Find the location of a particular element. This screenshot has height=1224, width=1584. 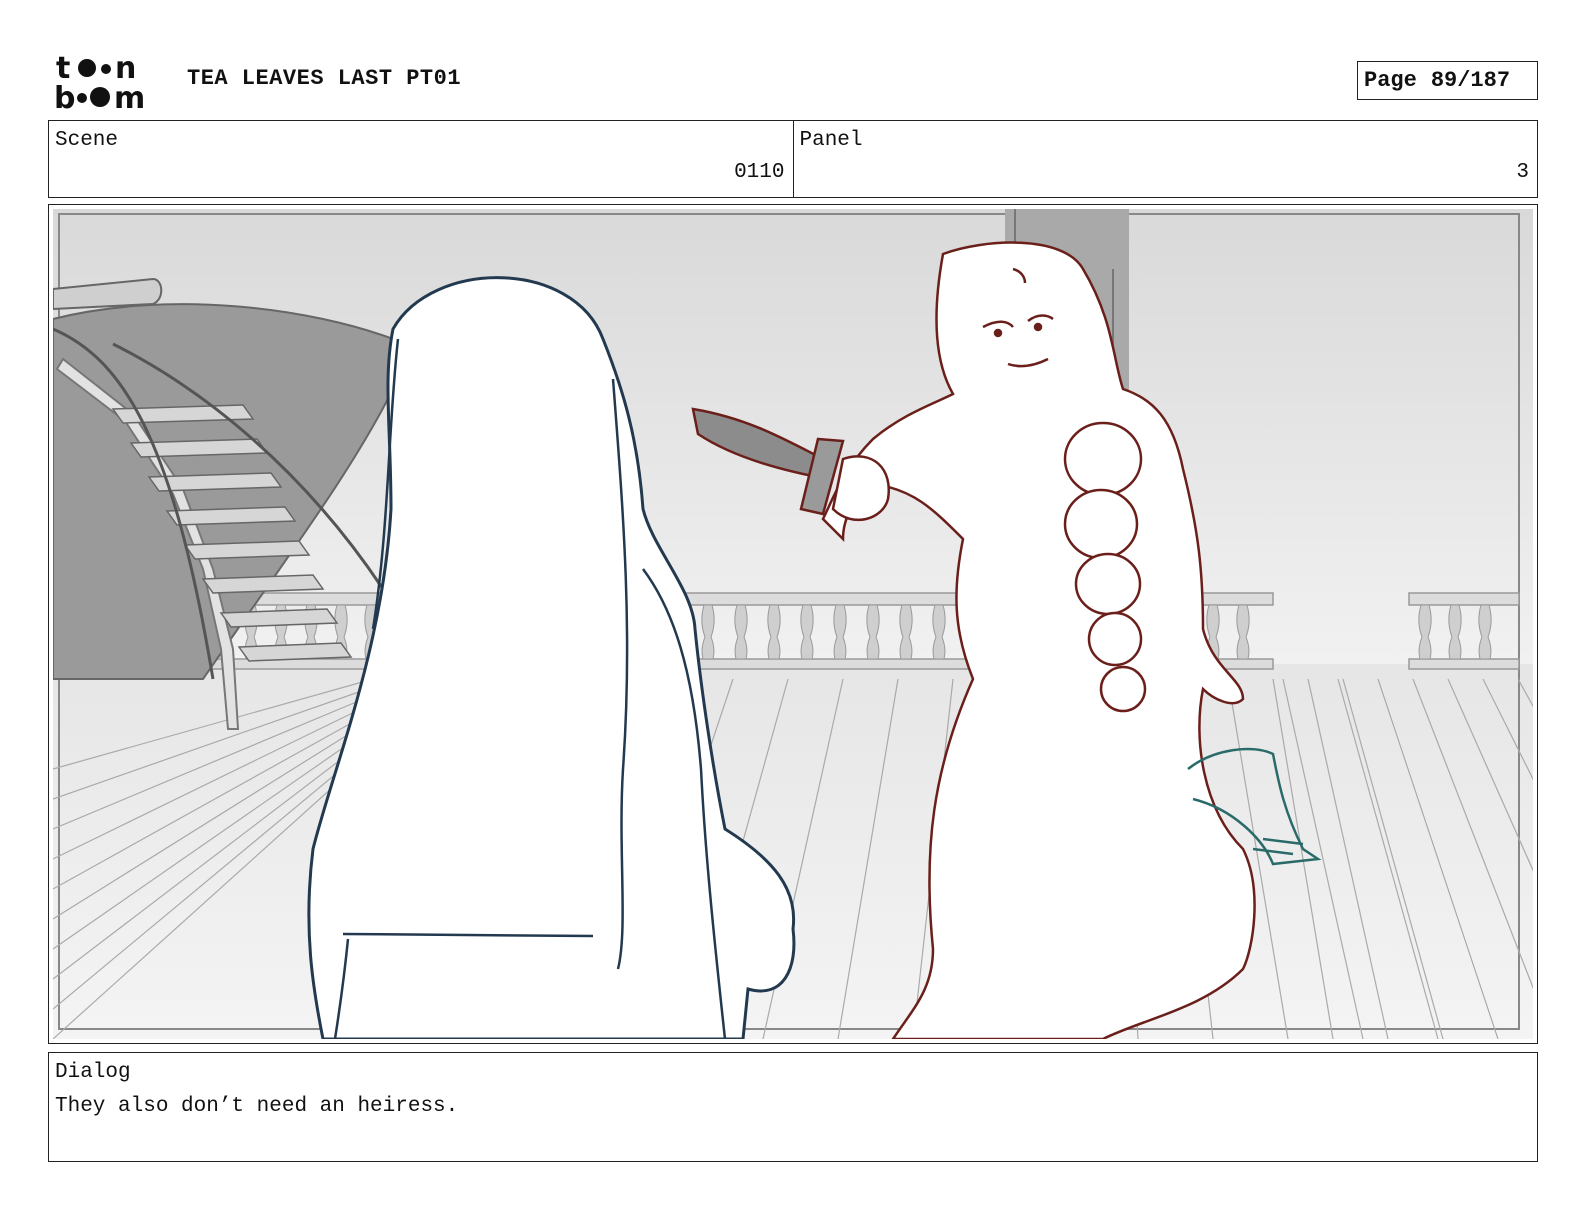

toon-boom-logo: t n b m is located at coordinates (108, 83).